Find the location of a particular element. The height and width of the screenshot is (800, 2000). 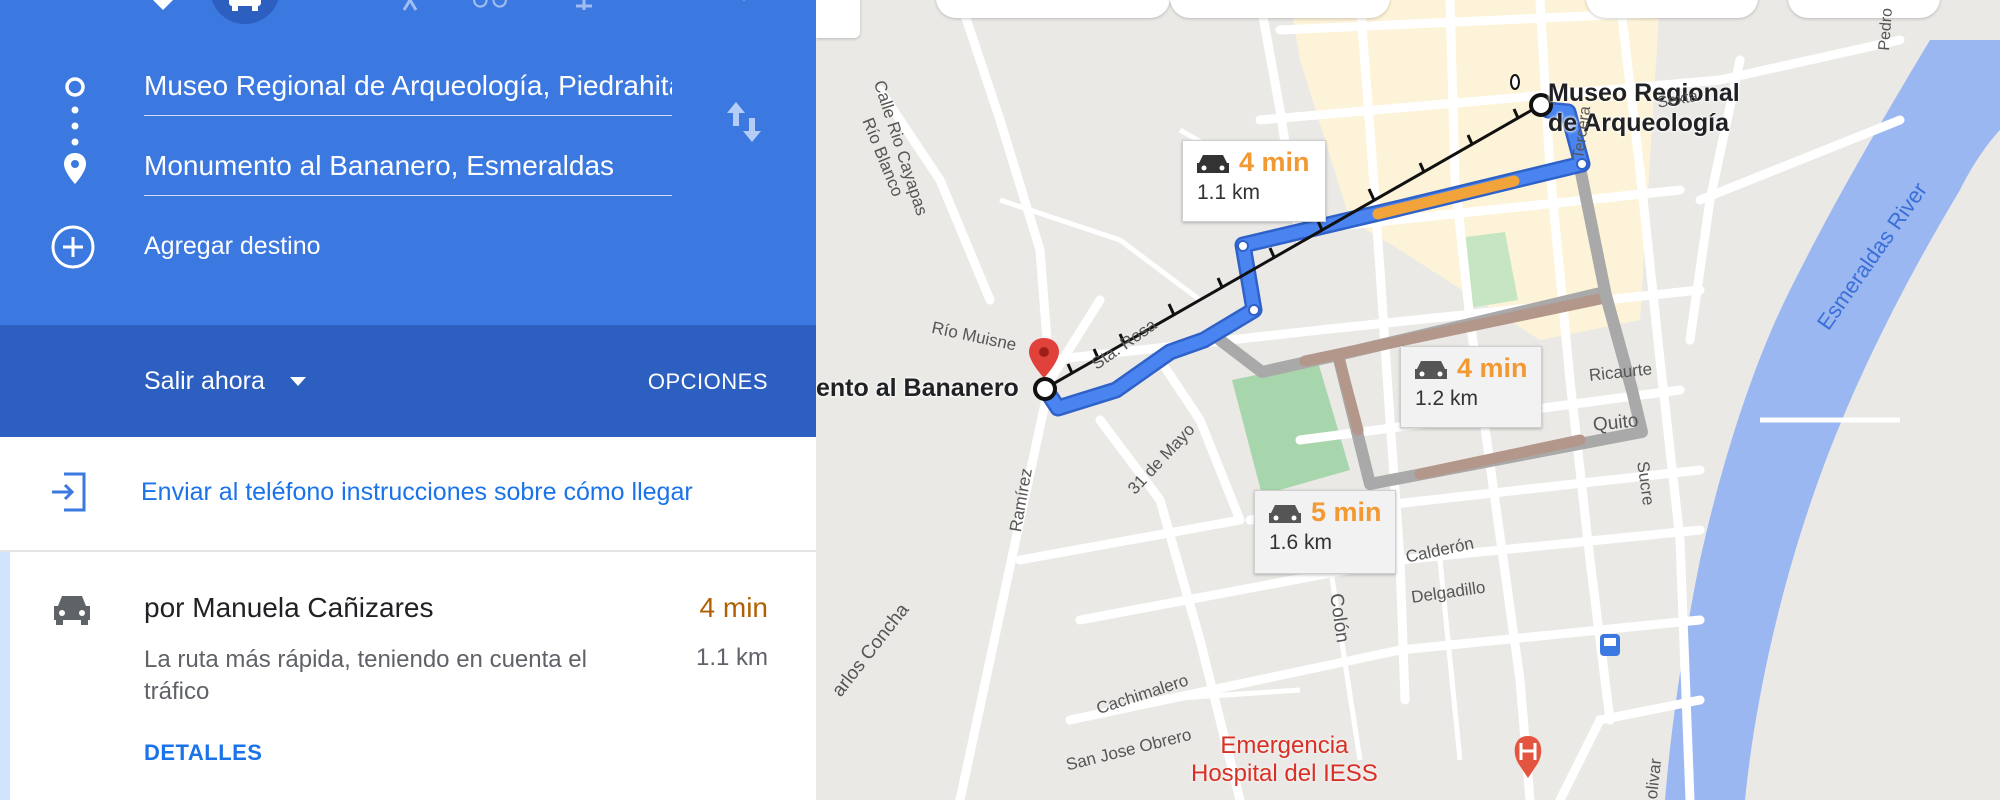

street-label: olivar is located at coordinates (1654, 778).